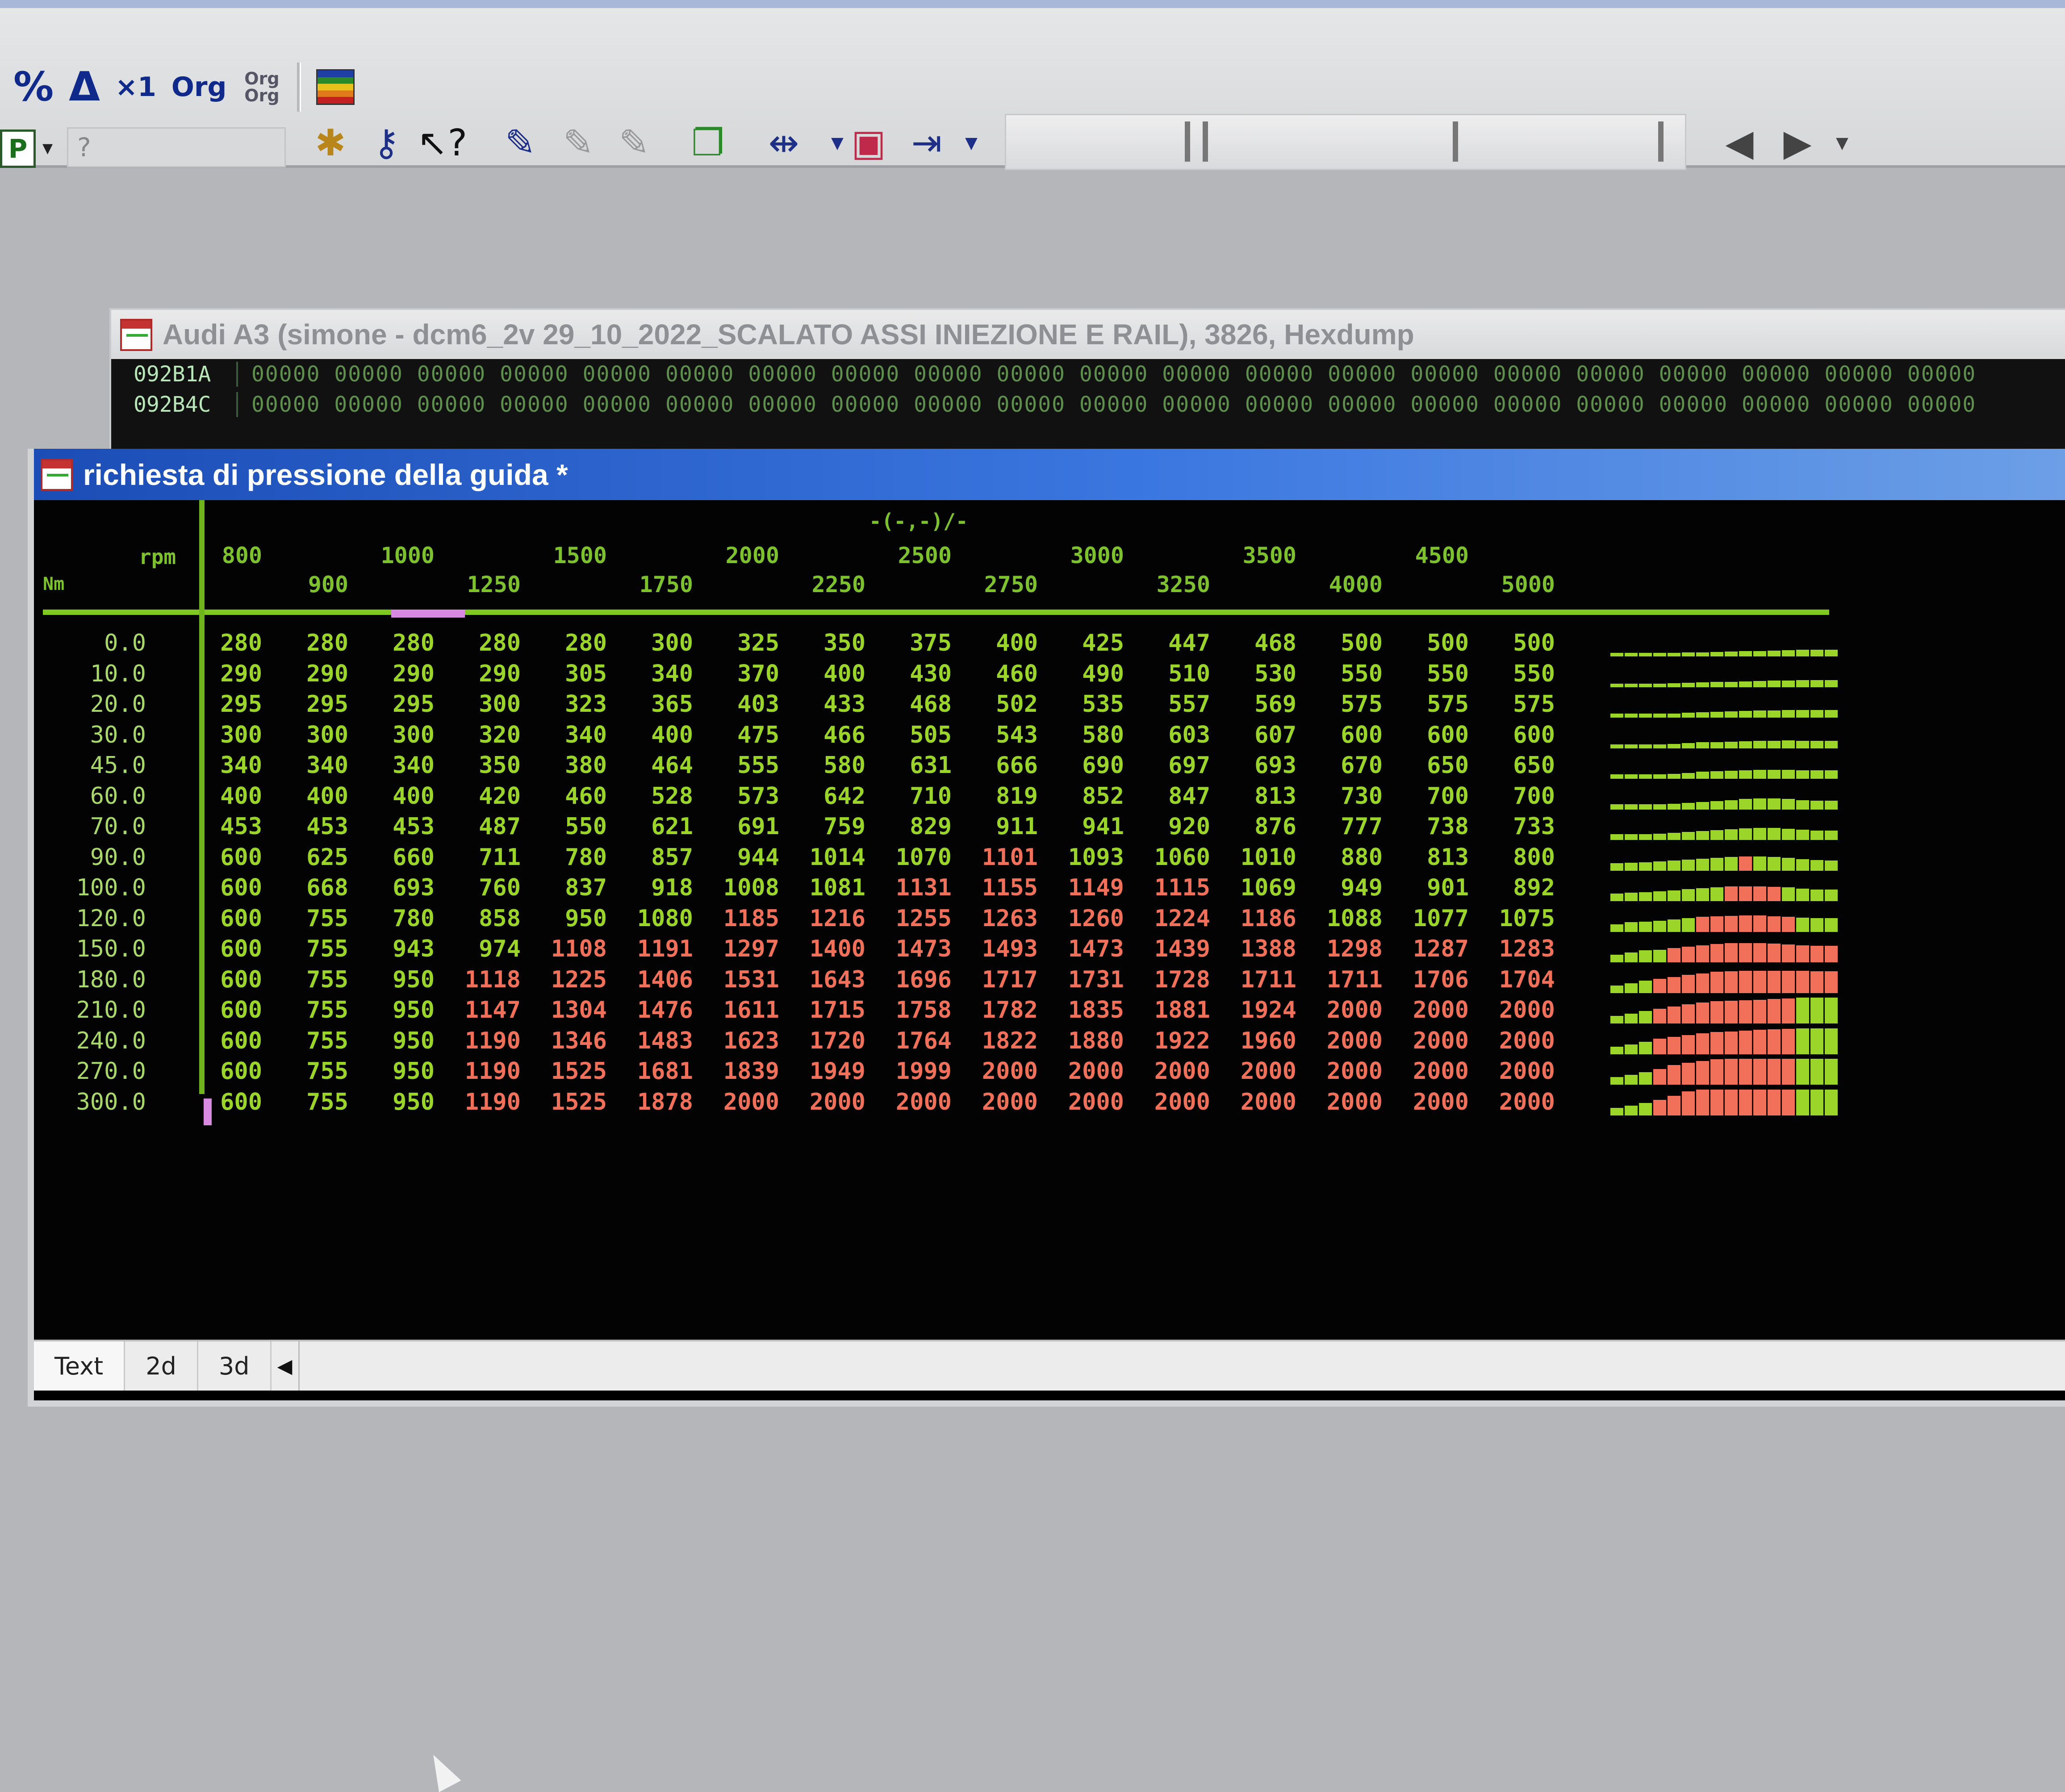  Describe the element at coordinates (1103, 766) in the screenshot. I see `map-cell: 690` at that location.